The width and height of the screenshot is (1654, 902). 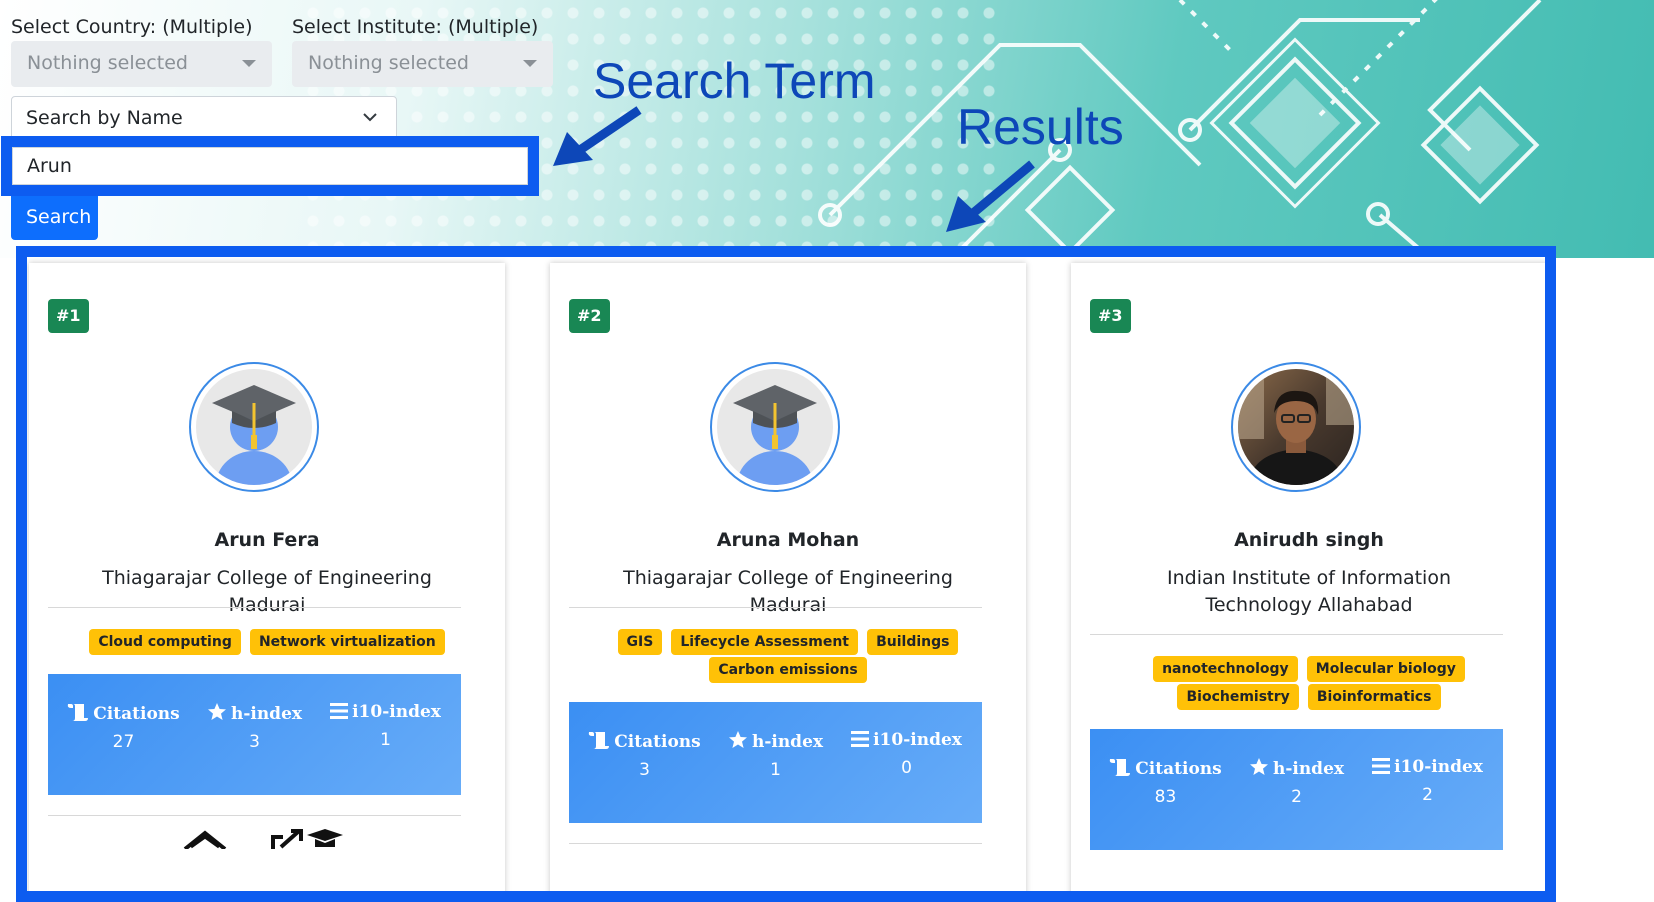 What do you see at coordinates (906, 768) in the screenshot?
I see `i10-index-value: 0` at bounding box center [906, 768].